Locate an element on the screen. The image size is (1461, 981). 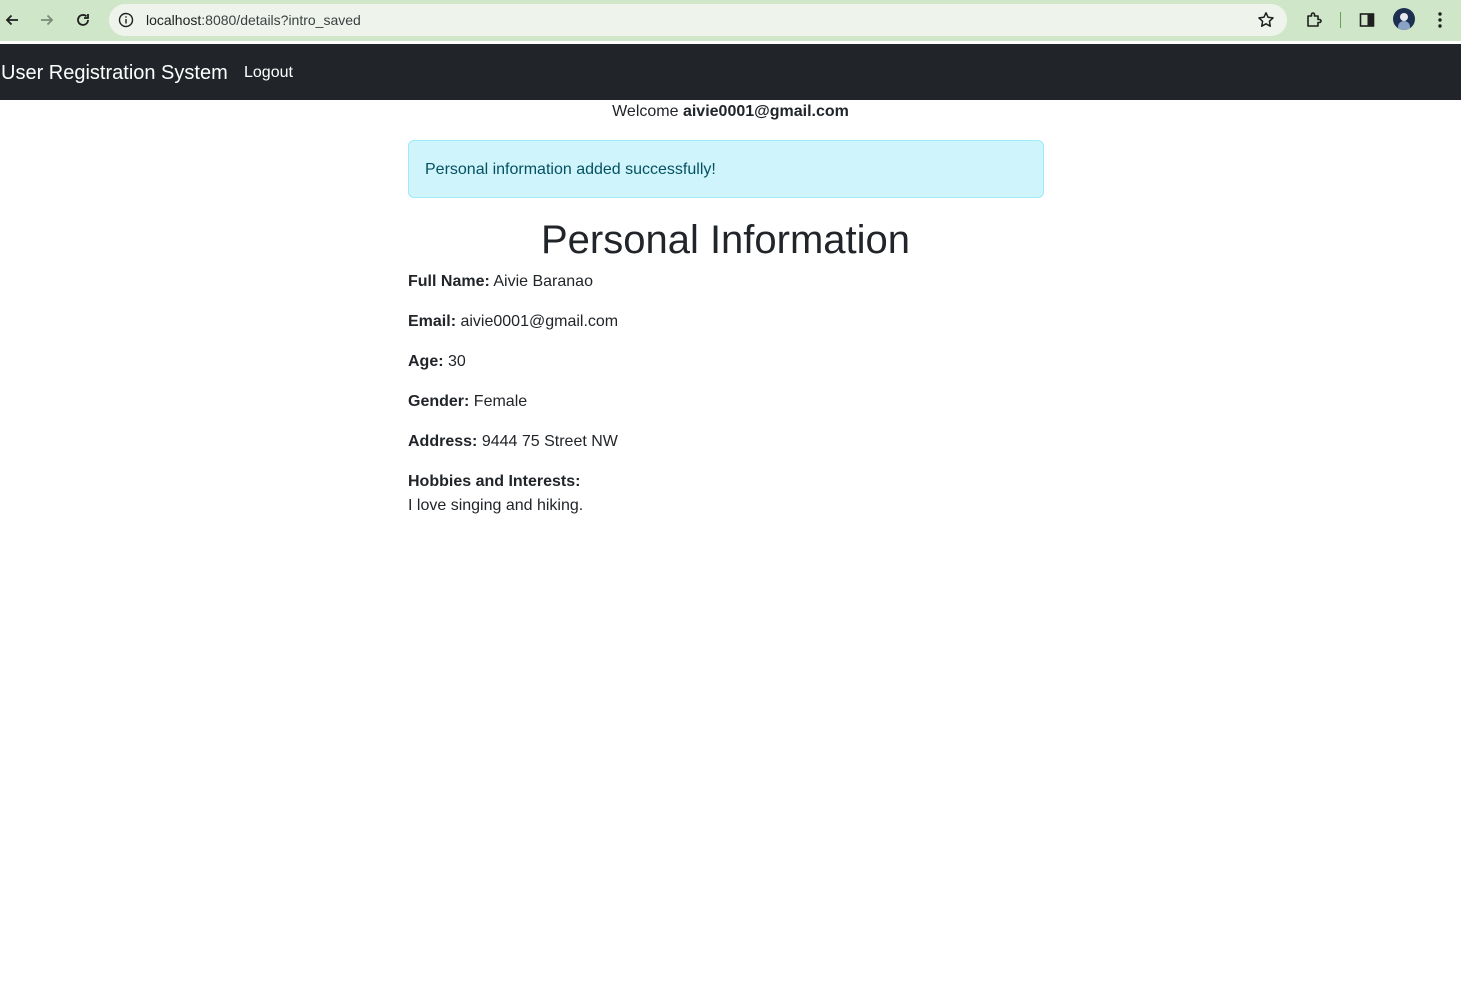
full-name-row: Full Name: Aivie Baranao is located at coordinates (500, 282).